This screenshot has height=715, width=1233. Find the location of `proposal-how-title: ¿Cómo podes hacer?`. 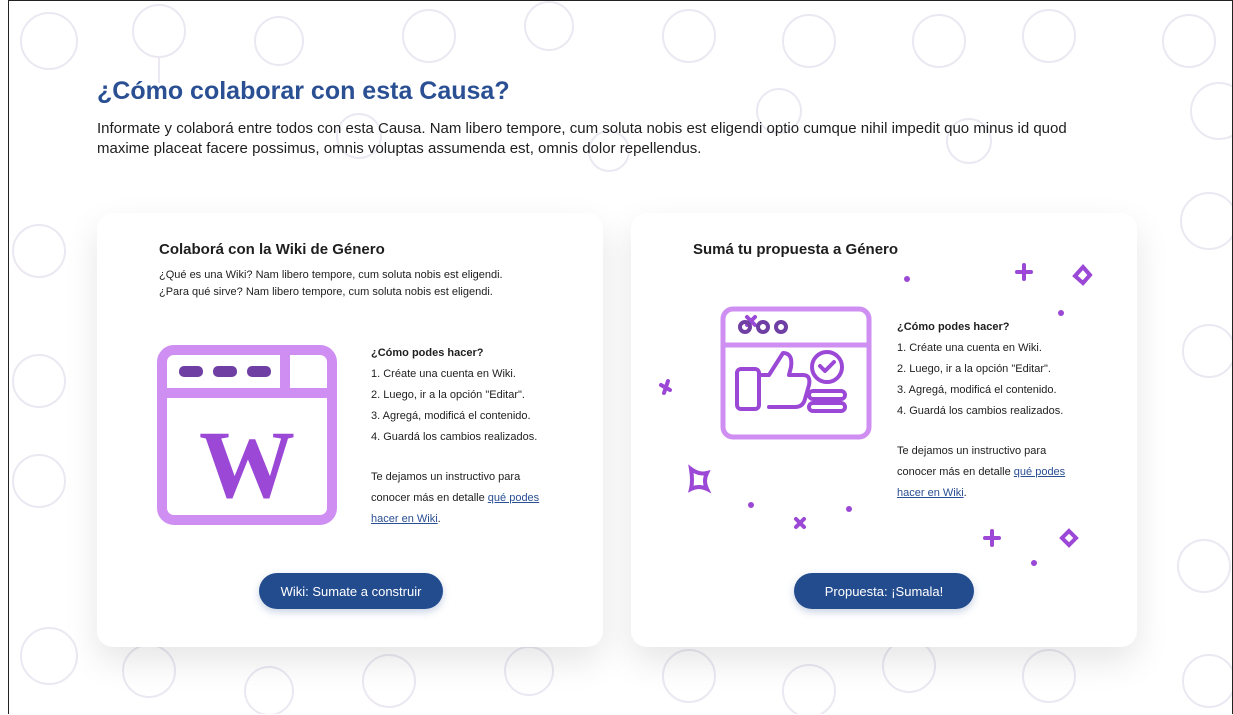

proposal-how-title: ¿Cómo podes hacer? is located at coordinates (953, 327).